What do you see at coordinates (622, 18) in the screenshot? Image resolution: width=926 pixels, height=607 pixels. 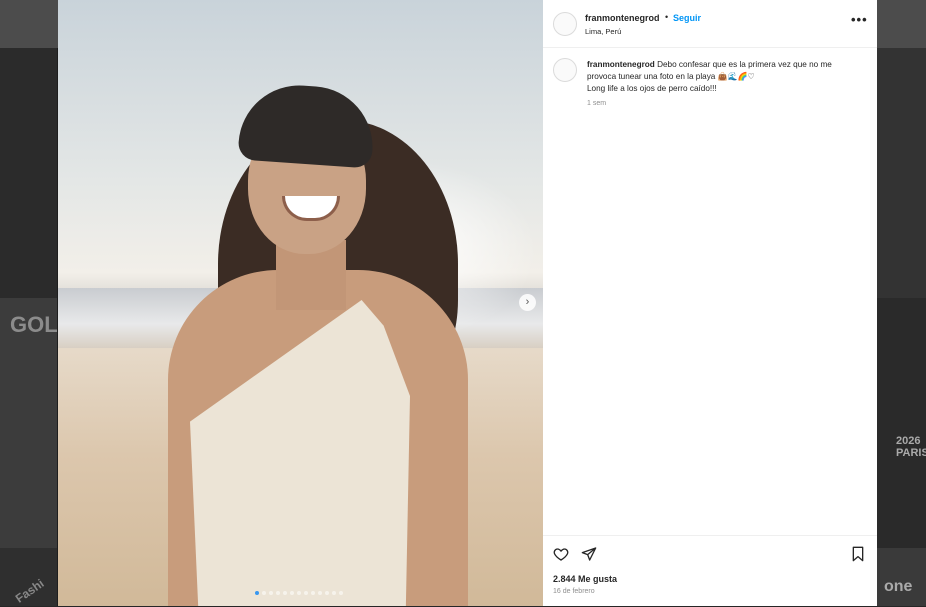 I see `username-link: franmontenegrod` at bounding box center [622, 18].